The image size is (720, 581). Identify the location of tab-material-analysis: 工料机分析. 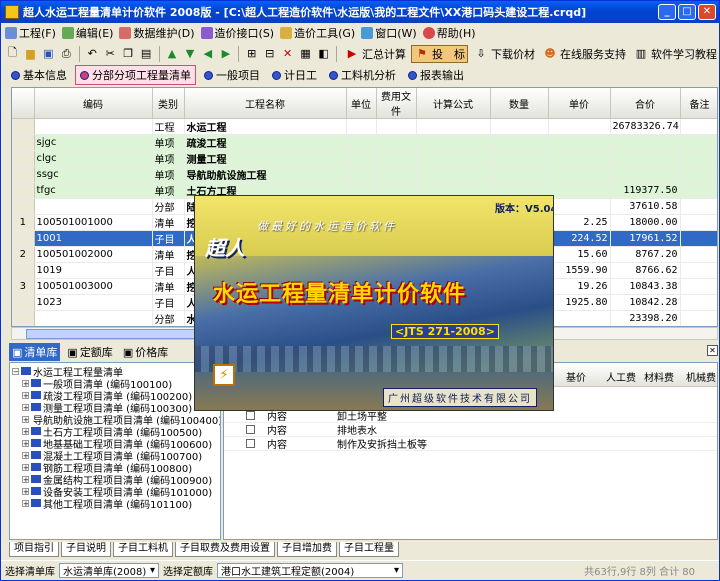
(362, 75).